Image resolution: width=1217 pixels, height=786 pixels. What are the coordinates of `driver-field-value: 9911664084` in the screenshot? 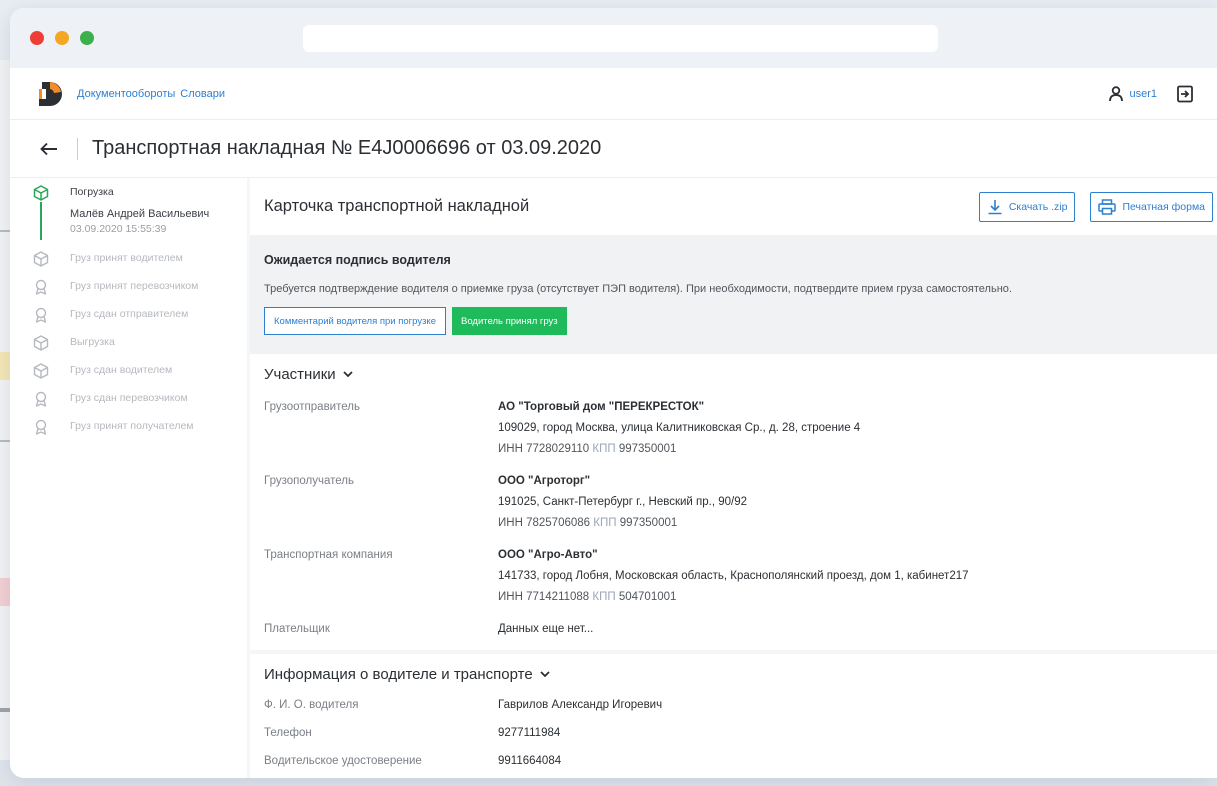 It's located at (530, 760).